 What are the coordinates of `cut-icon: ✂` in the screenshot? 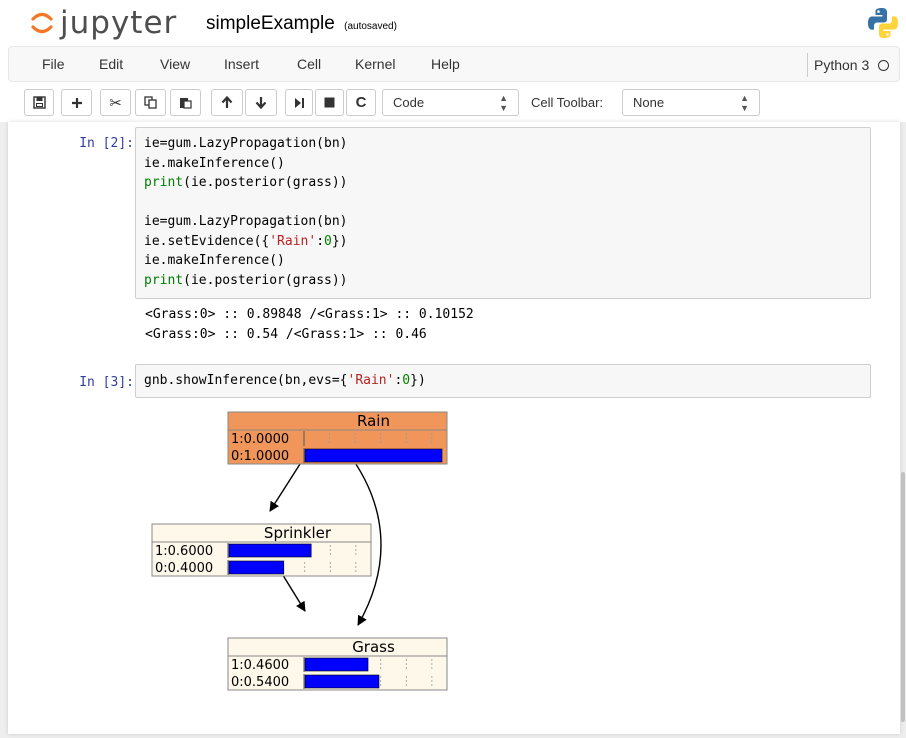 It's located at (115, 103).